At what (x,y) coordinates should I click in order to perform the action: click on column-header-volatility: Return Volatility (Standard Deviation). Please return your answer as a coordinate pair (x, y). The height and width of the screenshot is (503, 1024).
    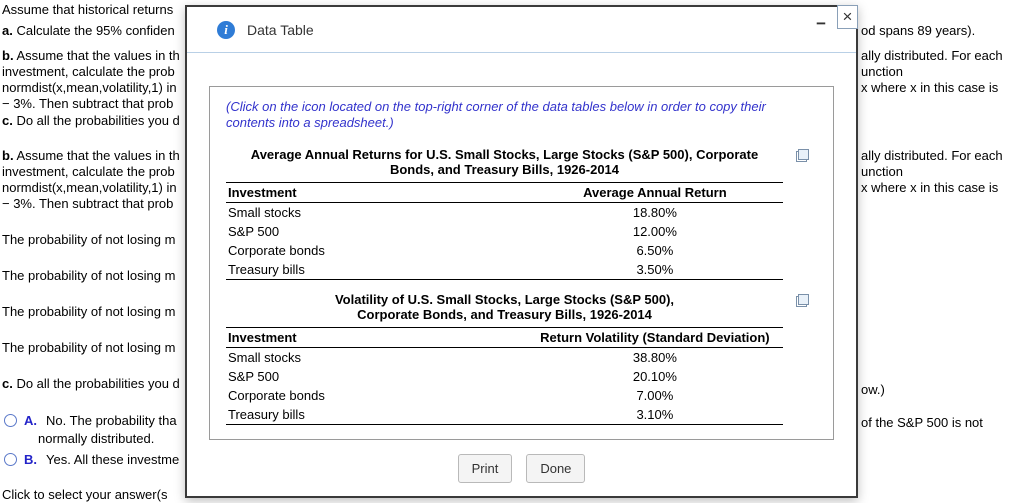
    Looking at the image, I should click on (654, 337).